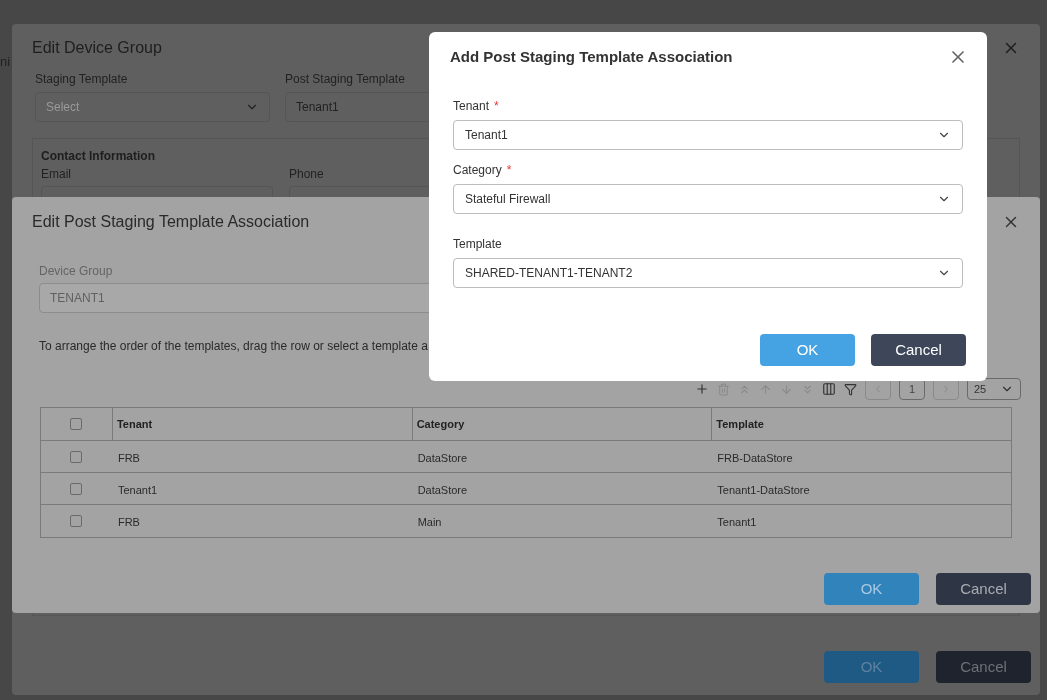 Image resolution: width=1047 pixels, height=700 pixels. Describe the element at coordinates (233, 346) in the screenshot. I see `instruction-text: To arrange the order of the templates, drag the row or select a template a` at that location.